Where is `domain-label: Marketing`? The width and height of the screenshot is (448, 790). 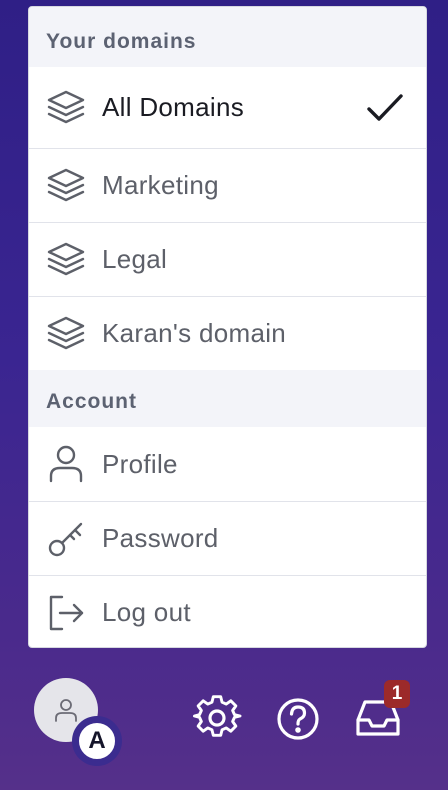
domain-label: Marketing is located at coordinates (160, 185).